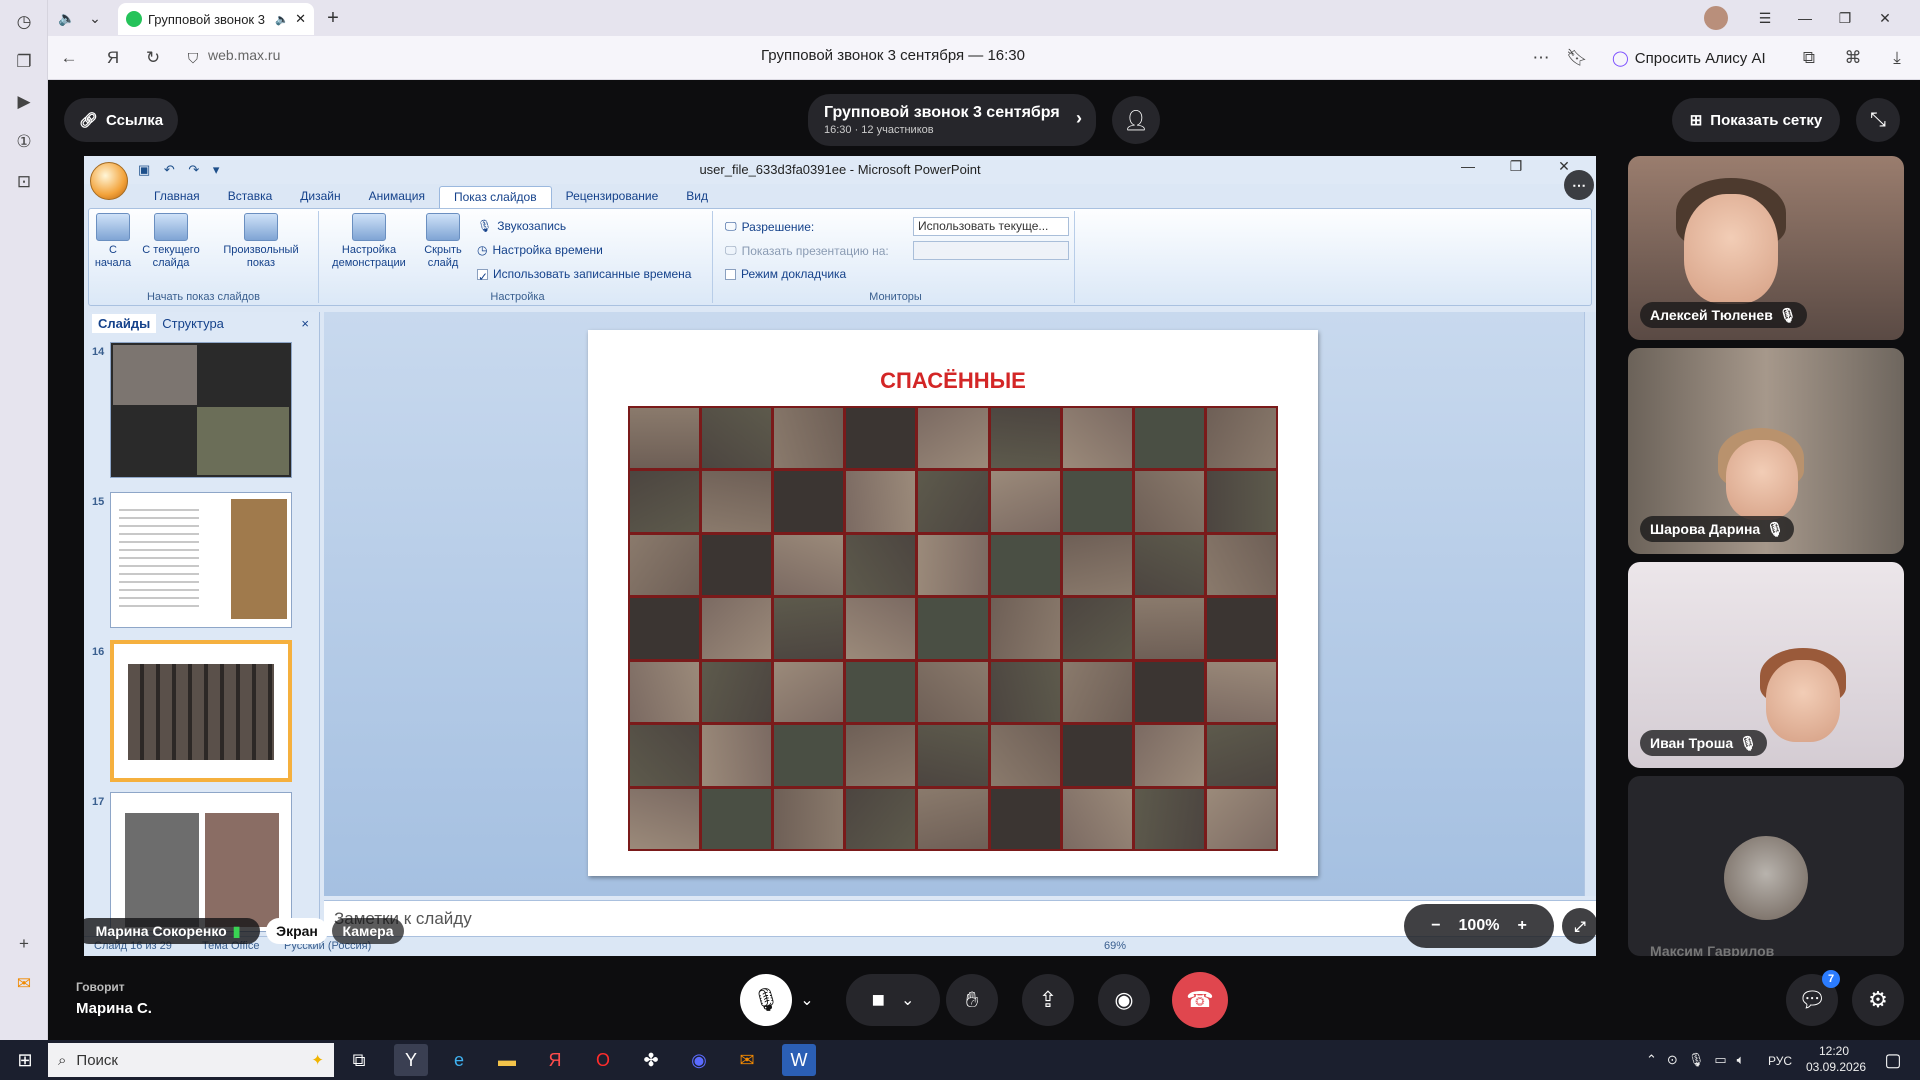 The image size is (1920, 1080). Describe the element at coordinates (1741, 1060) in the screenshot. I see `volume-icon: 🔈︎` at that location.